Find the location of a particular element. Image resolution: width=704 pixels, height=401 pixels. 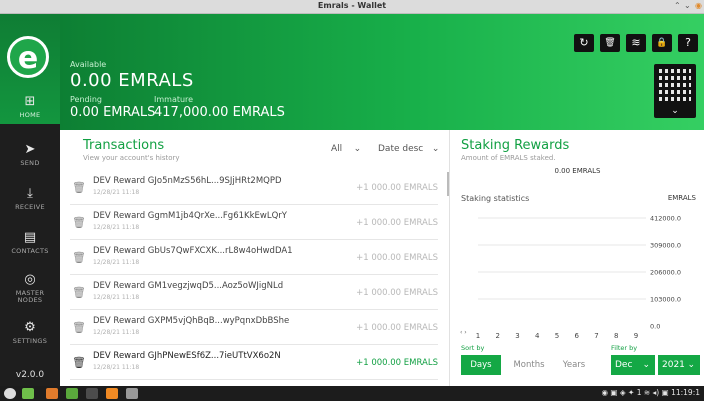

trash-icon: 🗑 is located at coordinates (610, 43).